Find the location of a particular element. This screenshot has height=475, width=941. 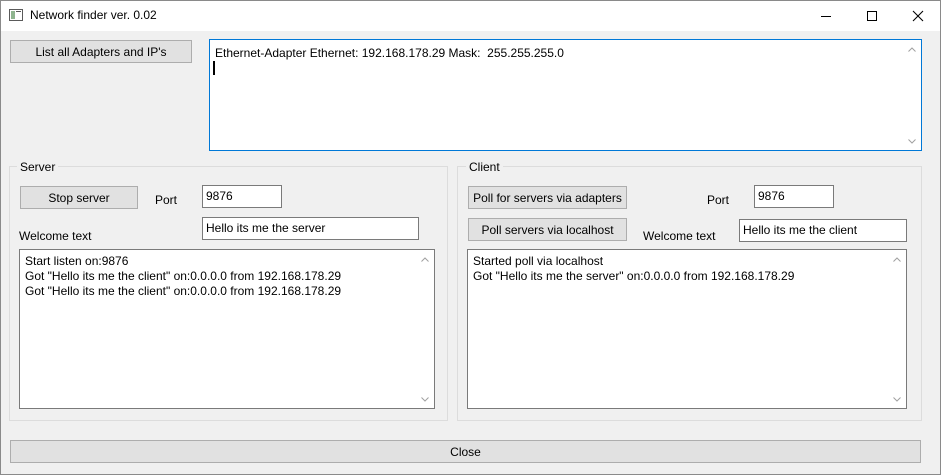

window-title: Network finder ver. 0.02 is located at coordinates (93, 15).